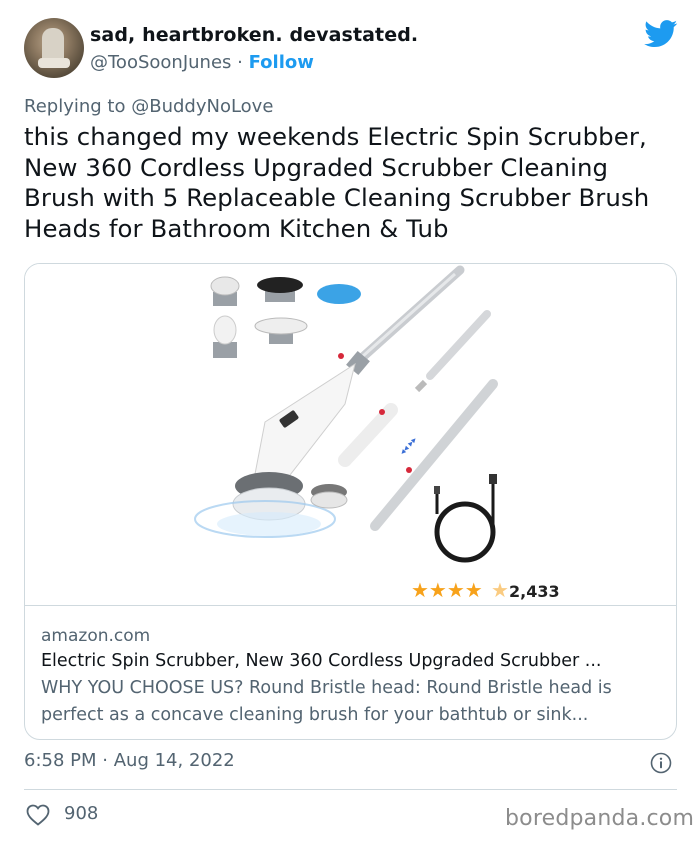 The height and width of the screenshot is (842, 700). What do you see at coordinates (174, 760) in the screenshot?
I see `tweet-date: Aug 14, 2022` at bounding box center [174, 760].